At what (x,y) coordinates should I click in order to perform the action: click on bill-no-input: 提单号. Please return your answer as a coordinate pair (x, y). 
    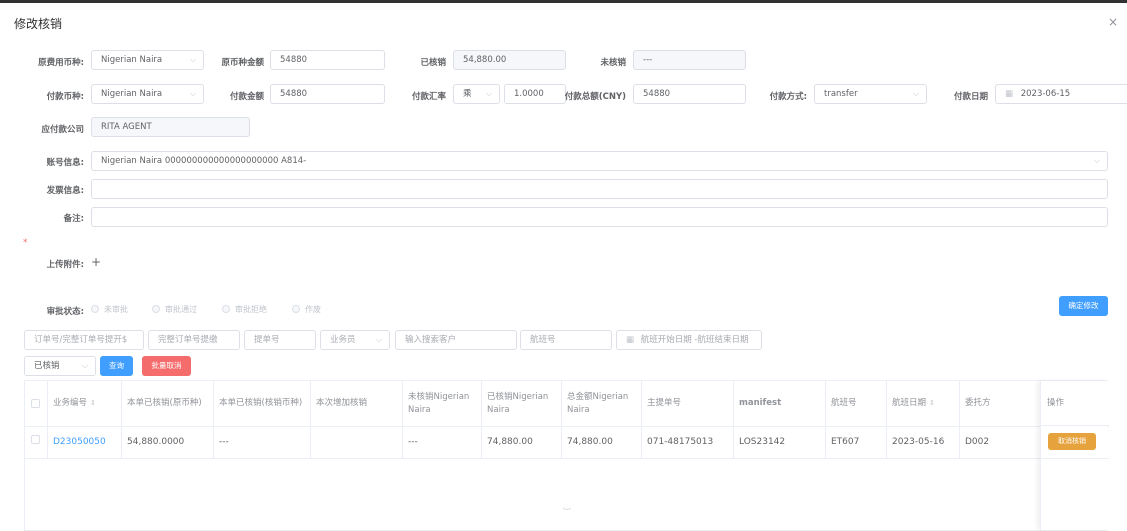
    Looking at the image, I should click on (280, 340).